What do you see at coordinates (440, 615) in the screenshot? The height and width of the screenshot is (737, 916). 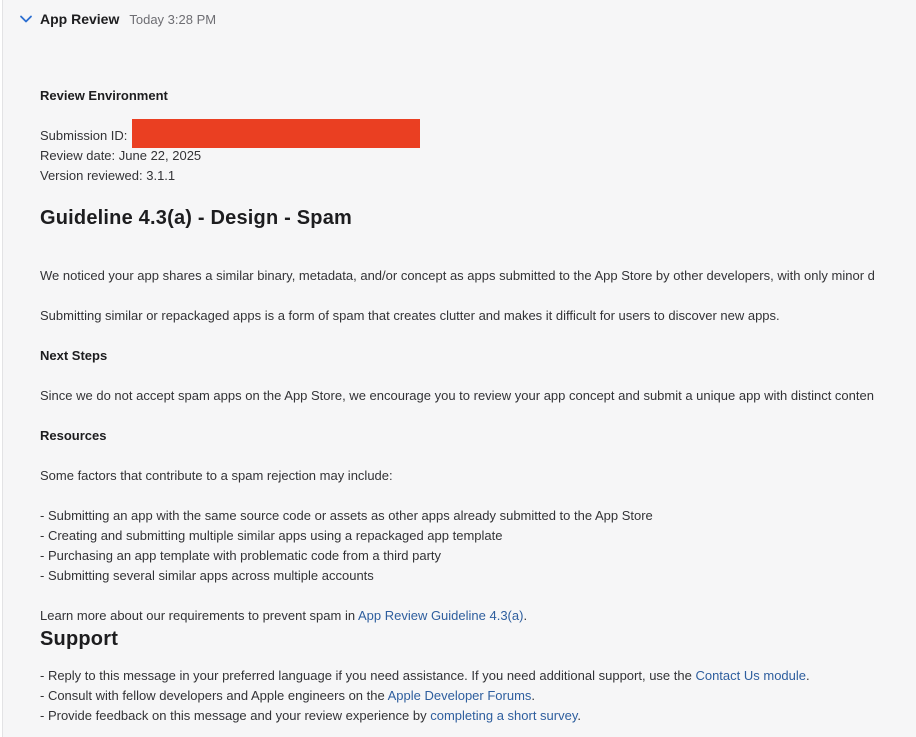 I see `guideline-link: App Review Guideline 4.3(a)` at bounding box center [440, 615].